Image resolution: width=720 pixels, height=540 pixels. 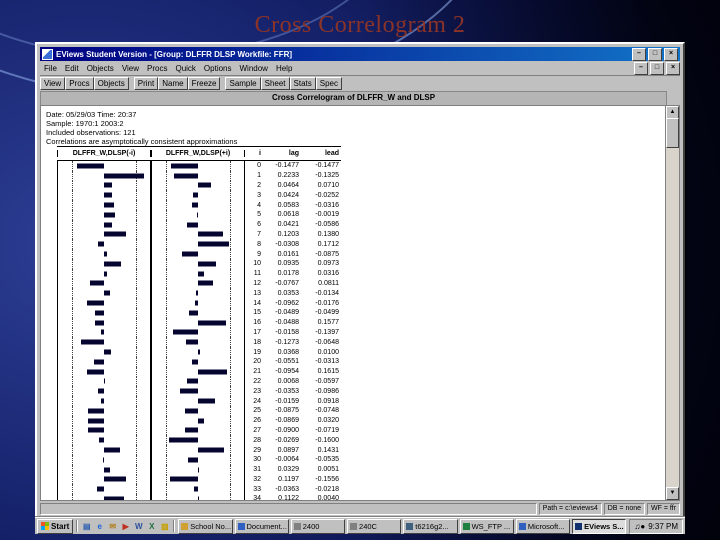 I want to click on status-path: Path = c:\eviews4, so click(x=570, y=509).